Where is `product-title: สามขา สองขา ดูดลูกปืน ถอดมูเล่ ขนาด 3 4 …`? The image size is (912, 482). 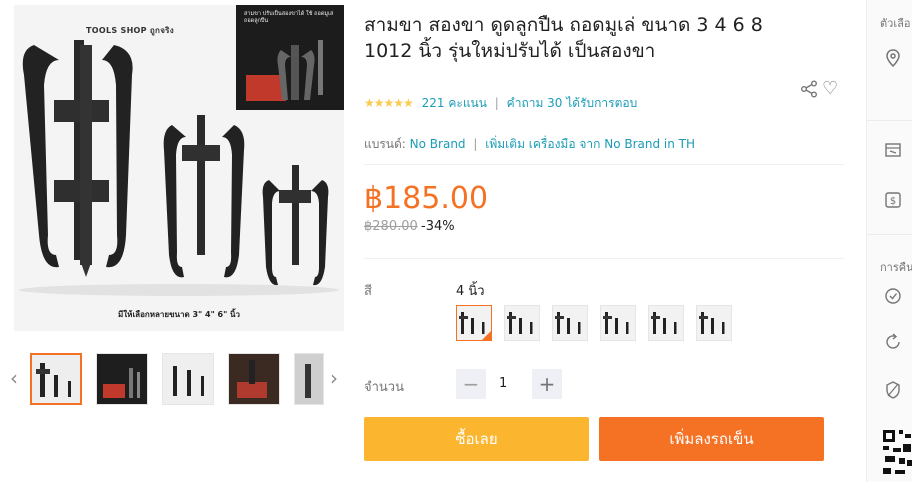
product-title: สามขา สองขา ดูดลูกปืน ถอดมูเล่ ขนาด 3 4 … is located at coordinates (563, 38).